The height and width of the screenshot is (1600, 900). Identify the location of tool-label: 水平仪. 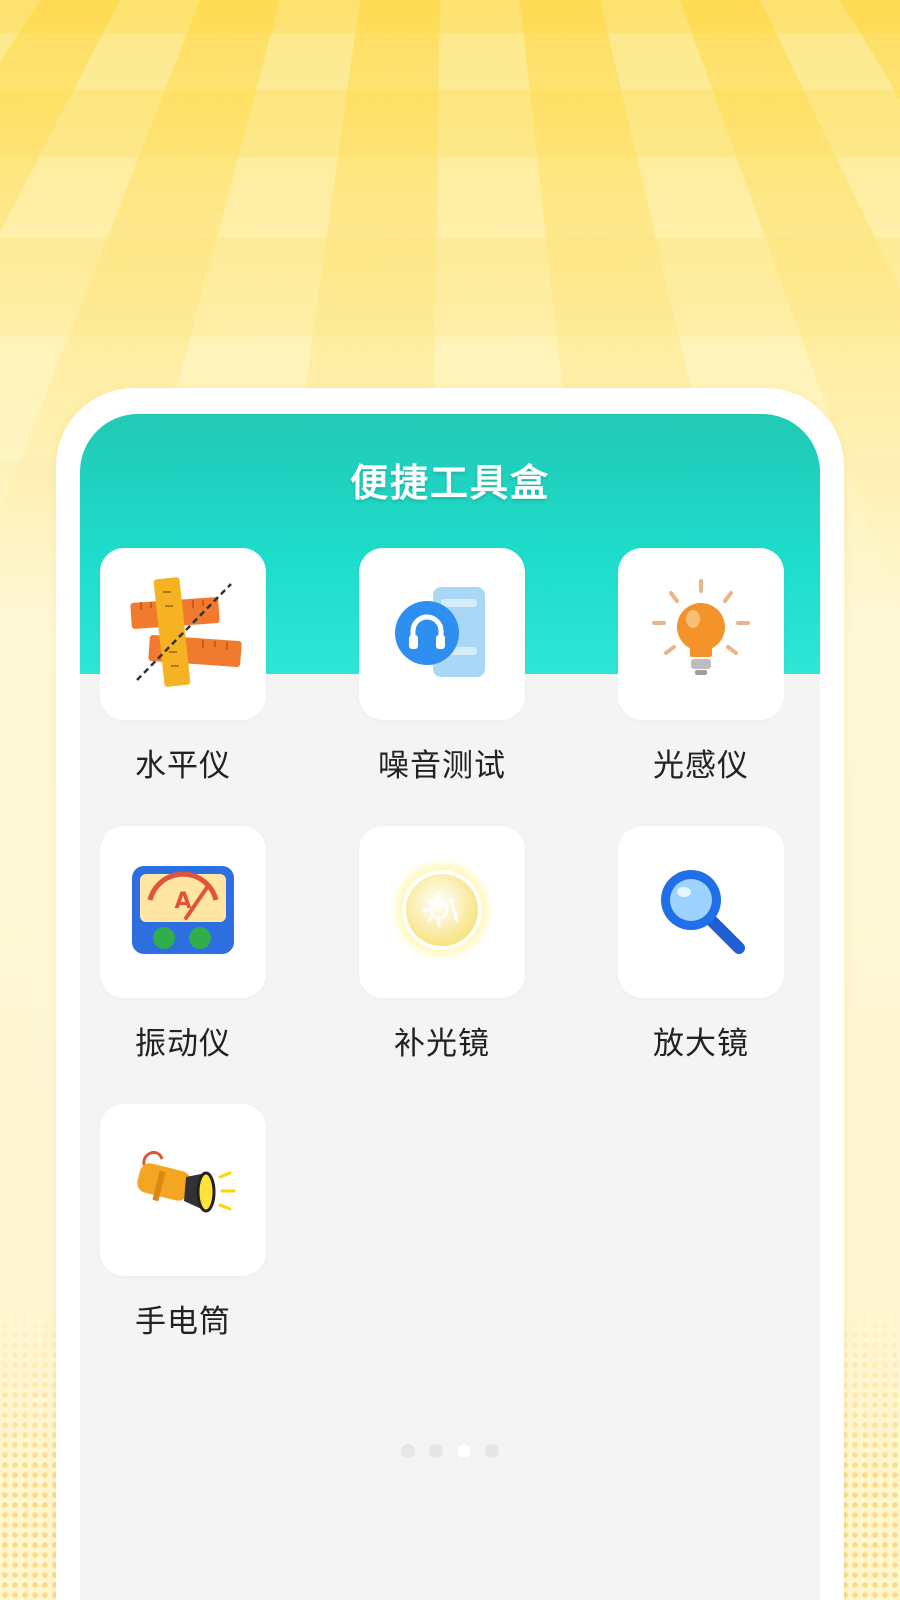
(183, 766).